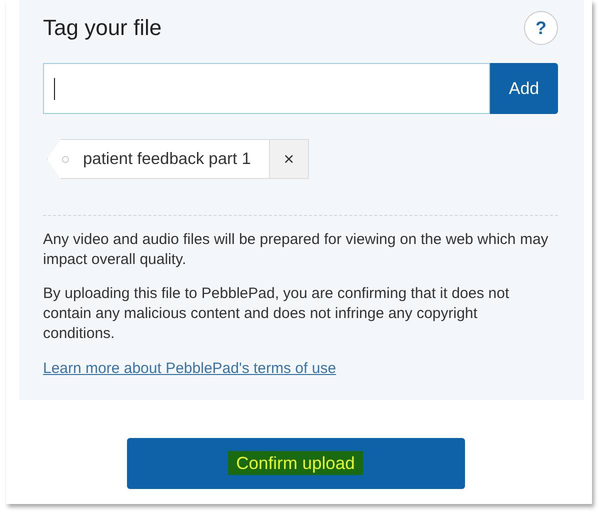 This screenshot has height=516, width=605. Describe the element at coordinates (102, 28) in the screenshot. I see `section-title: Tag your file` at that location.